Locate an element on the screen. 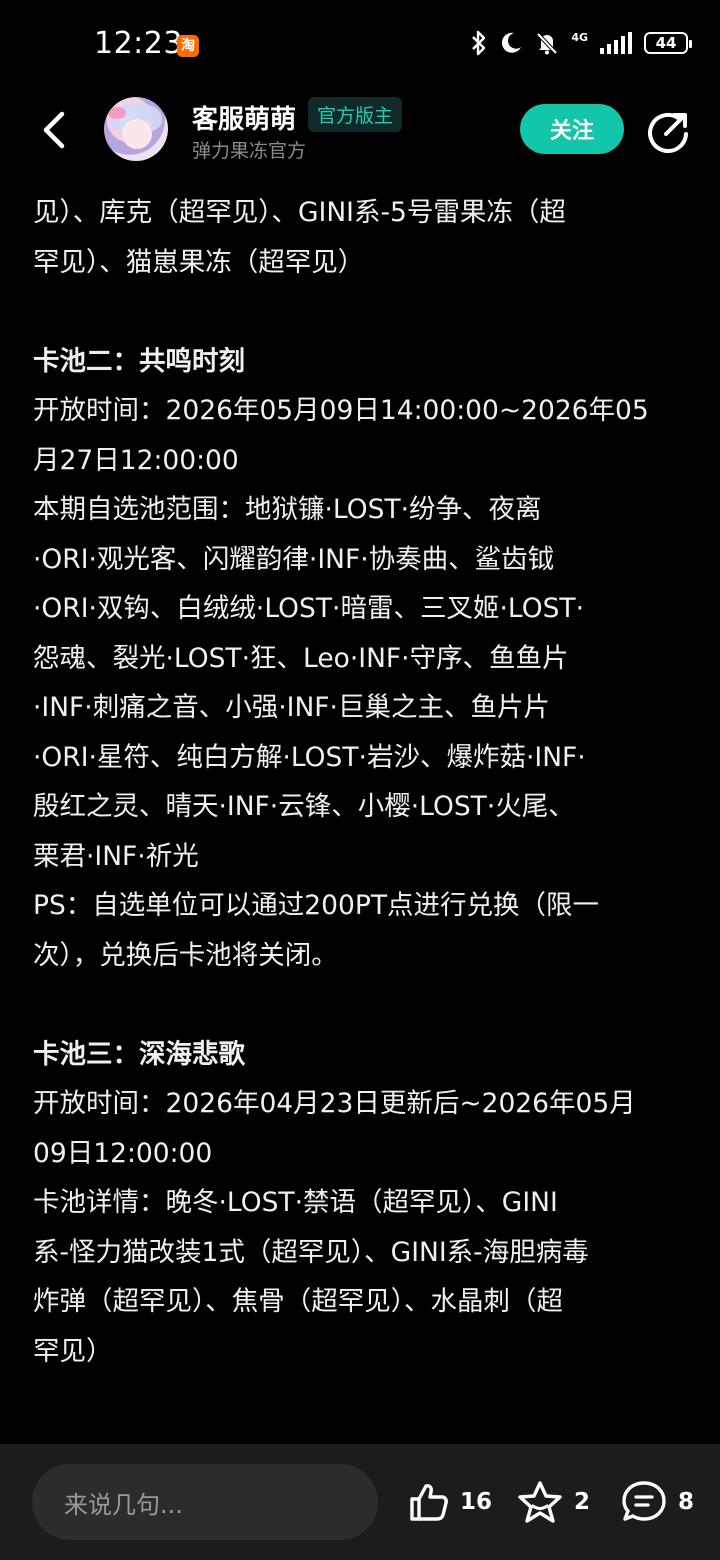 The image size is (720, 1560). comment-count: 8 is located at coordinates (686, 1502).